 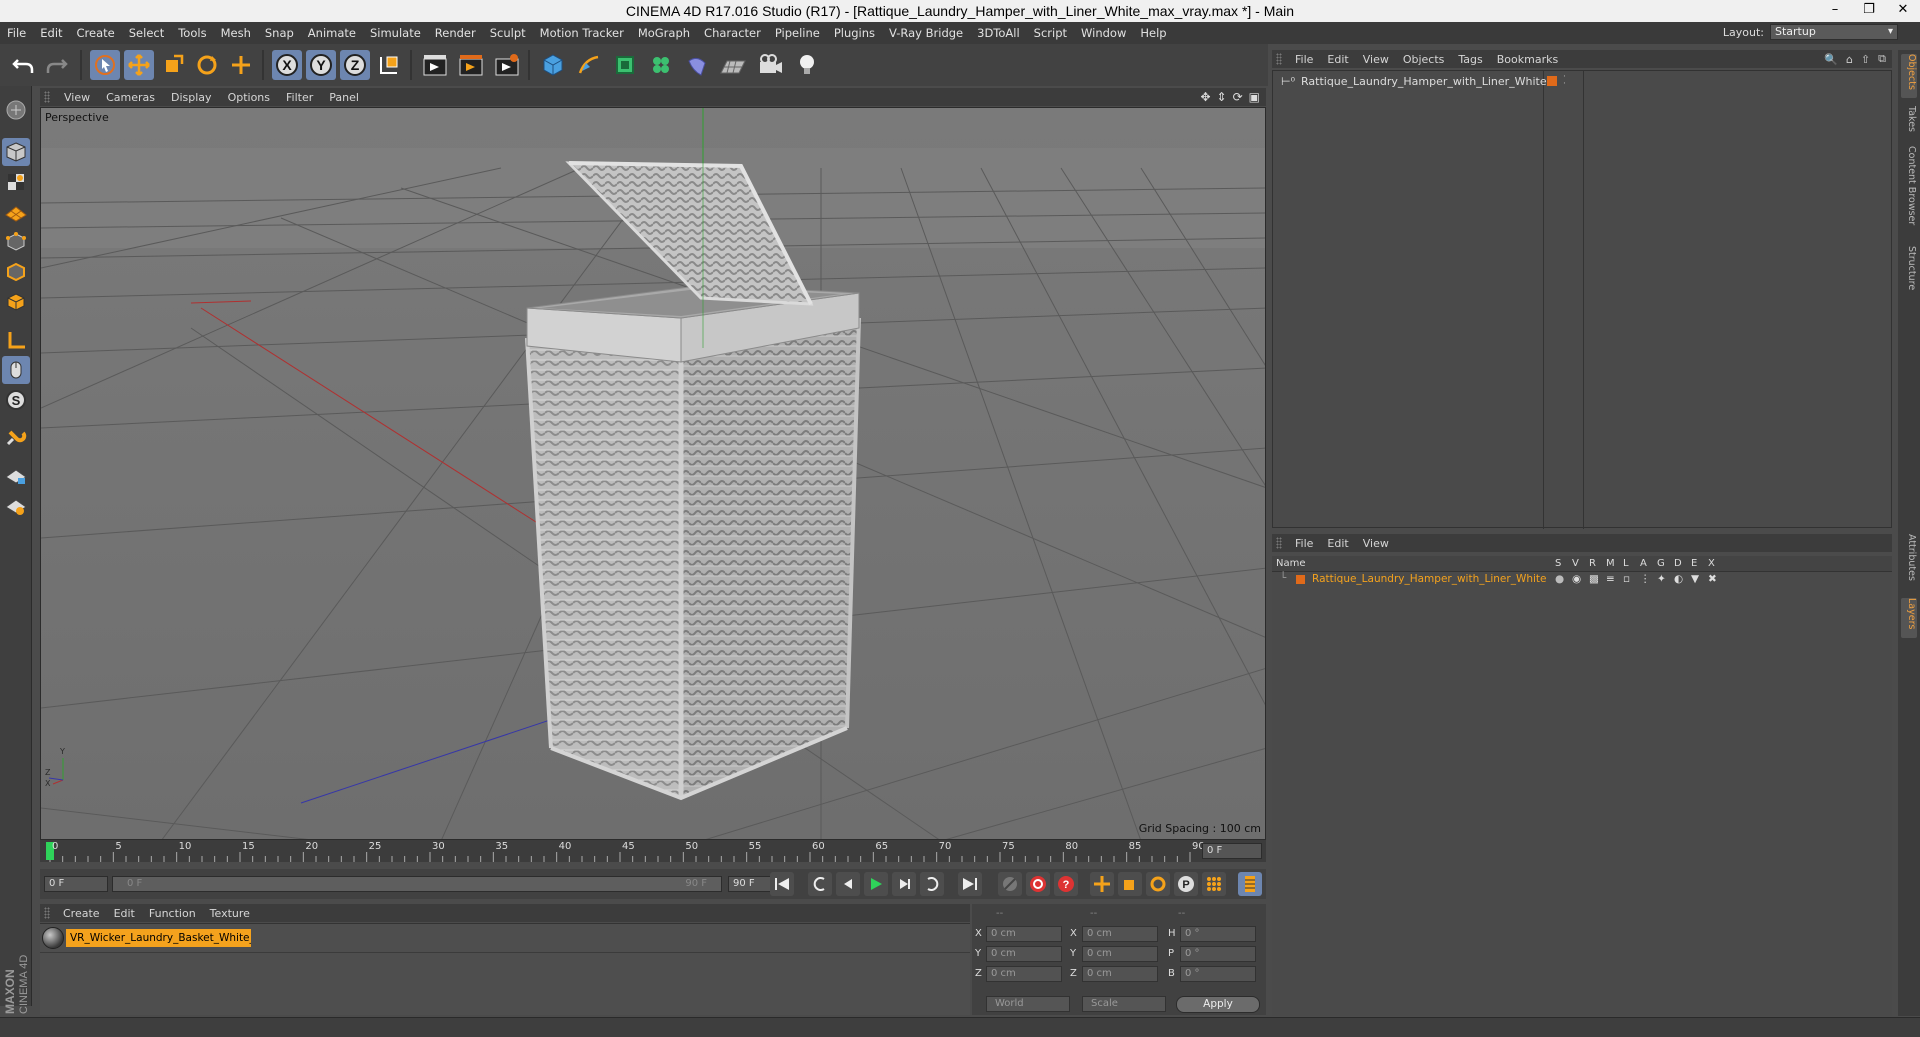 What do you see at coordinates (192, 33) in the screenshot?
I see `menu-tools: Tools` at bounding box center [192, 33].